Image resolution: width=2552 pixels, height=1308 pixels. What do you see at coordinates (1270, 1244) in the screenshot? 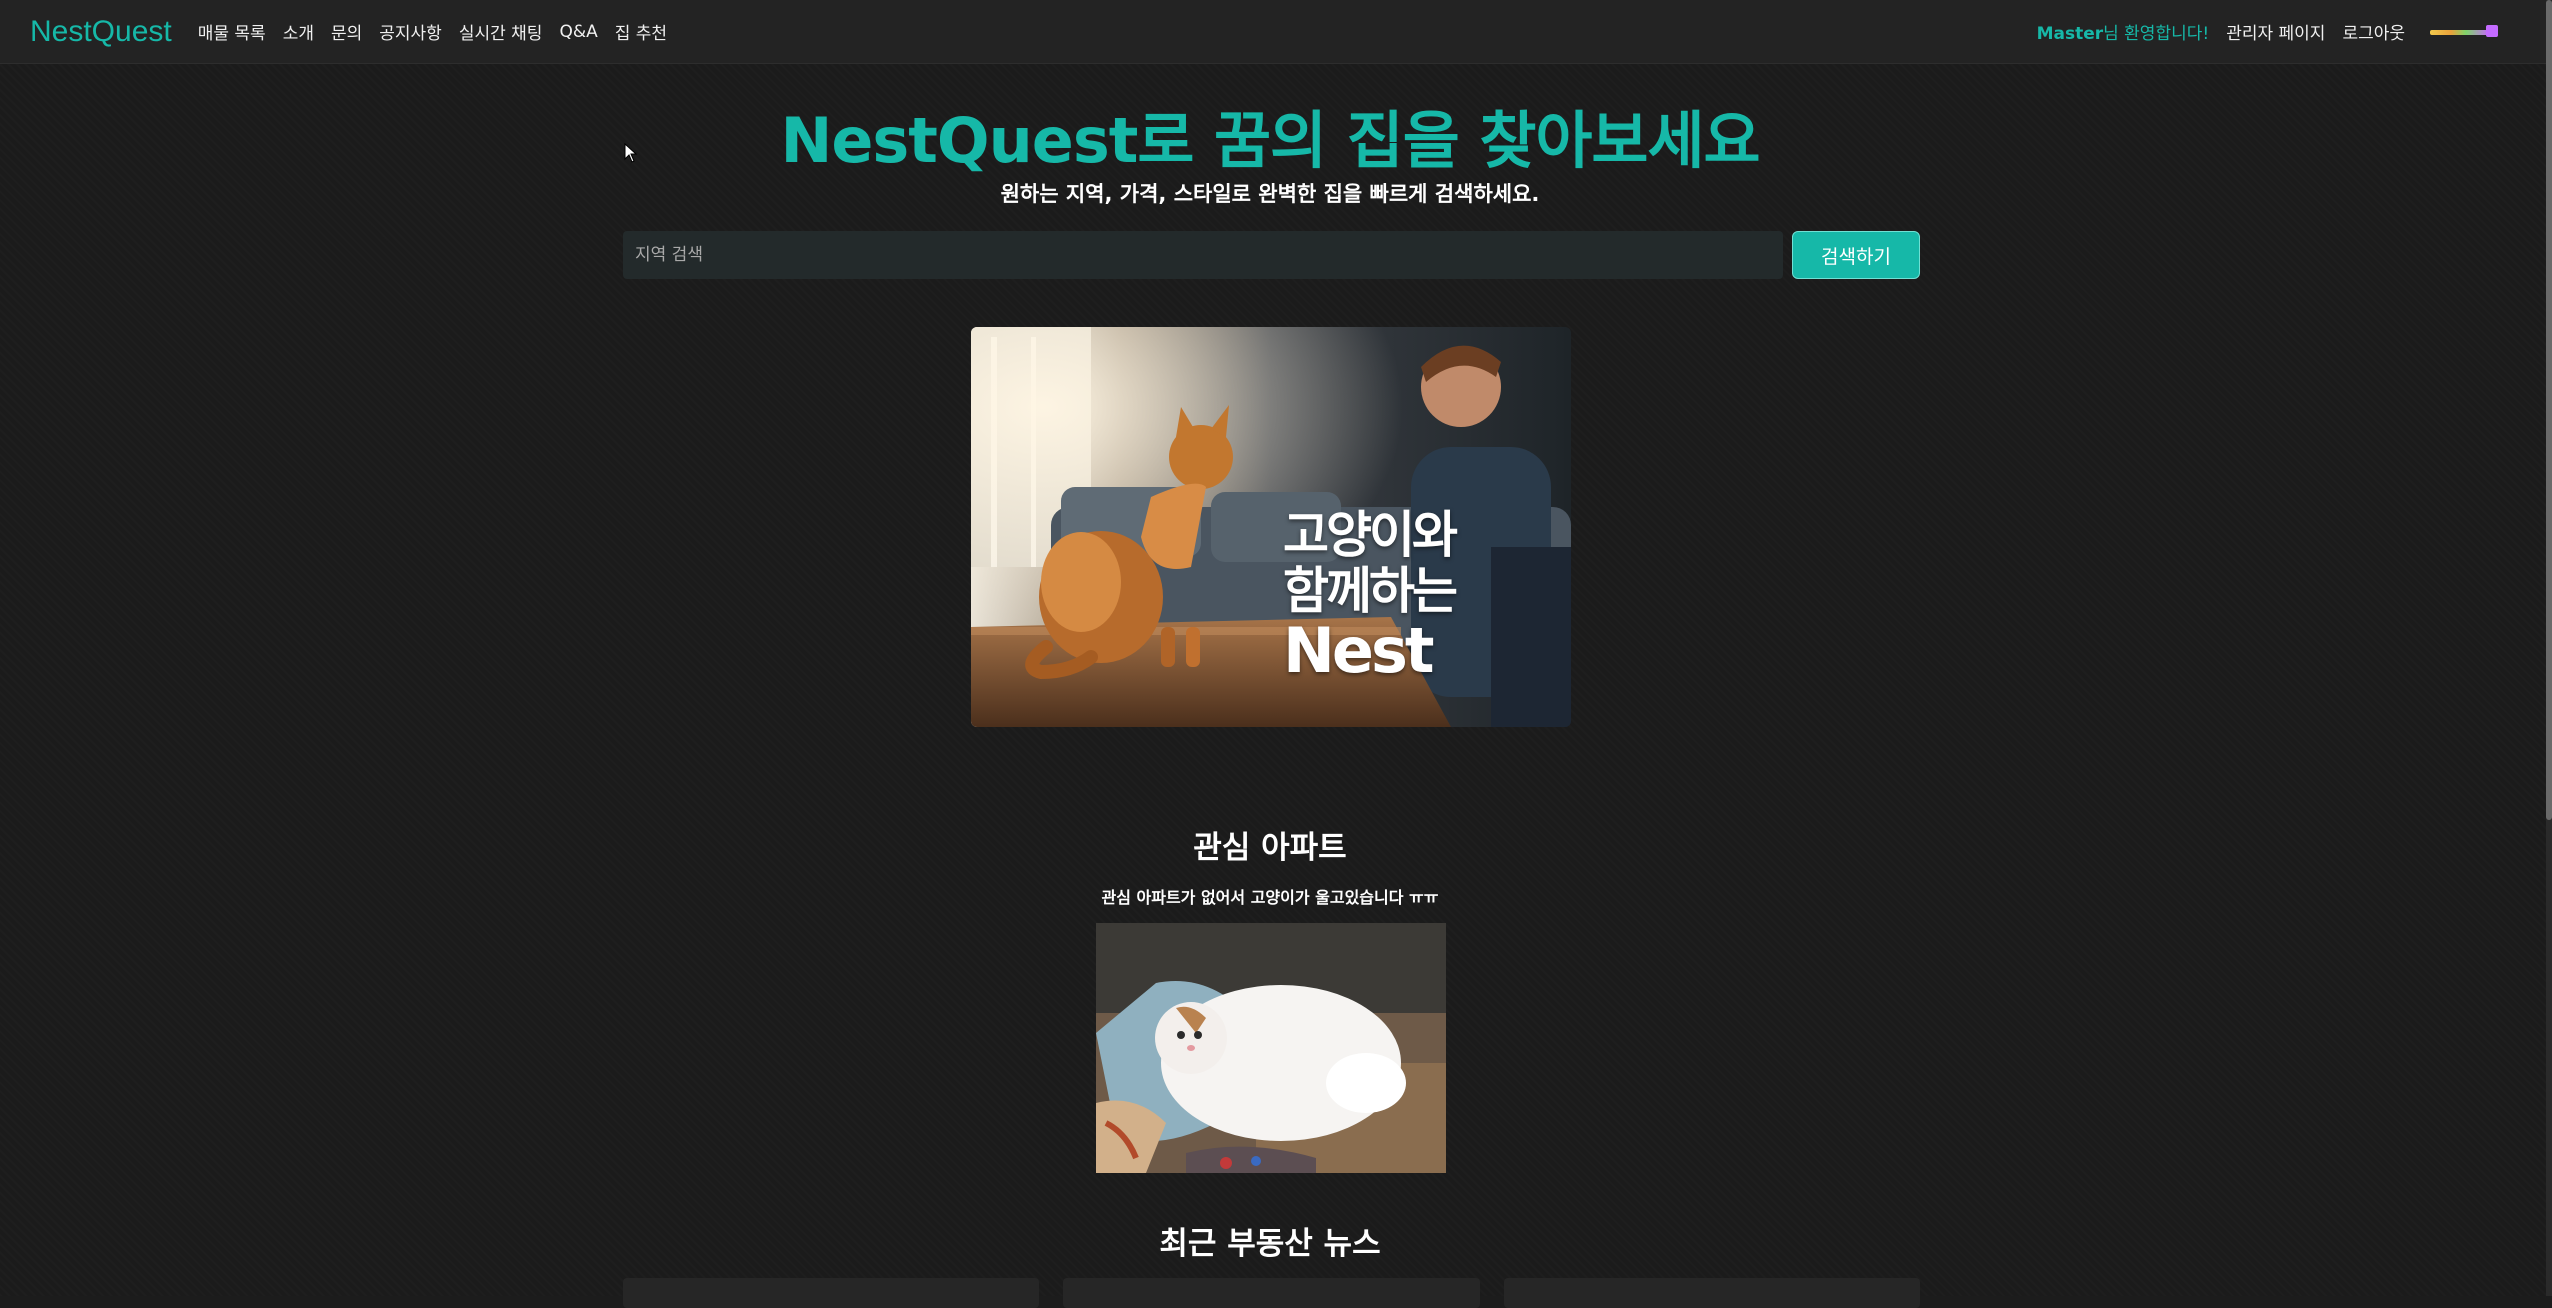
I see `news-section-title: 최근 부동산 뉴스` at bounding box center [1270, 1244].